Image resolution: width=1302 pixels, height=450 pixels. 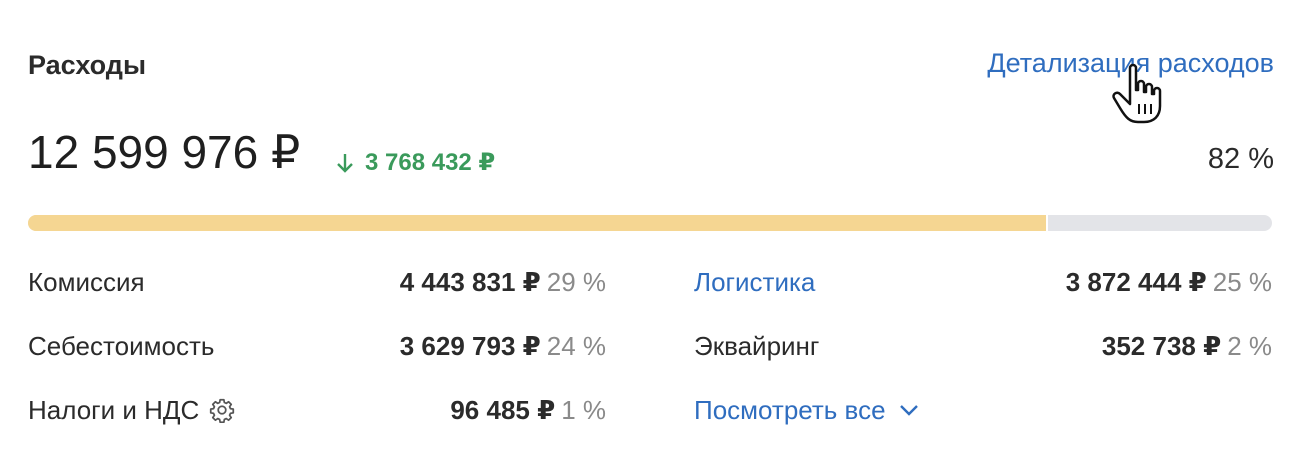 What do you see at coordinates (317, 282) in the screenshot?
I see `expense-row-commission: Комиссия 4 443 831 ₽29 %` at bounding box center [317, 282].